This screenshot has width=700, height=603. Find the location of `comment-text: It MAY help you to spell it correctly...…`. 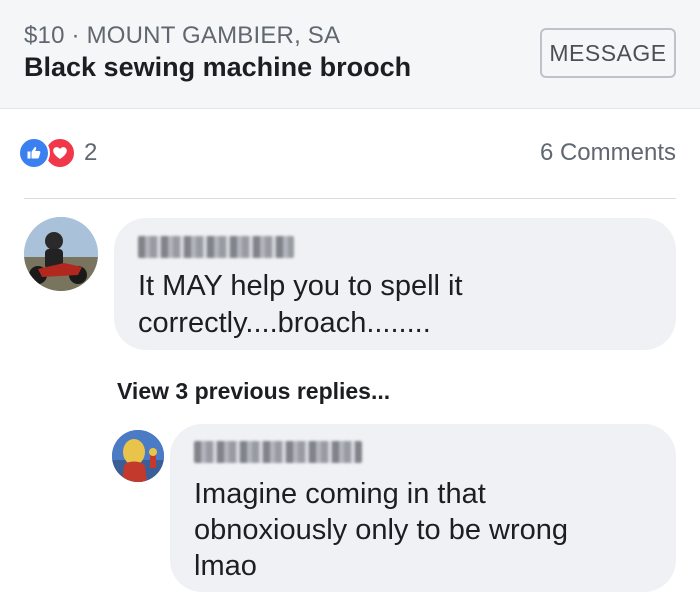

comment-text: It MAY help you to spell it correctly...… is located at coordinates (300, 304).